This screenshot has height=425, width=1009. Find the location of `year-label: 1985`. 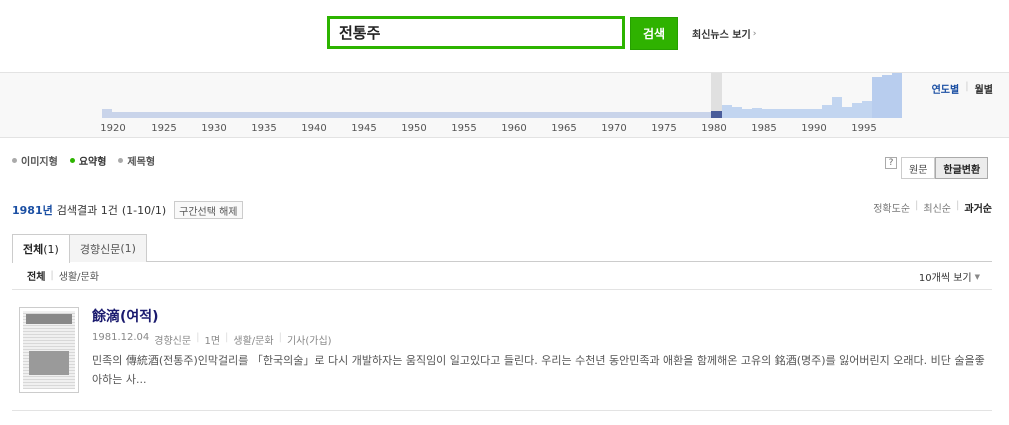

year-label: 1985 is located at coordinates (763, 128).